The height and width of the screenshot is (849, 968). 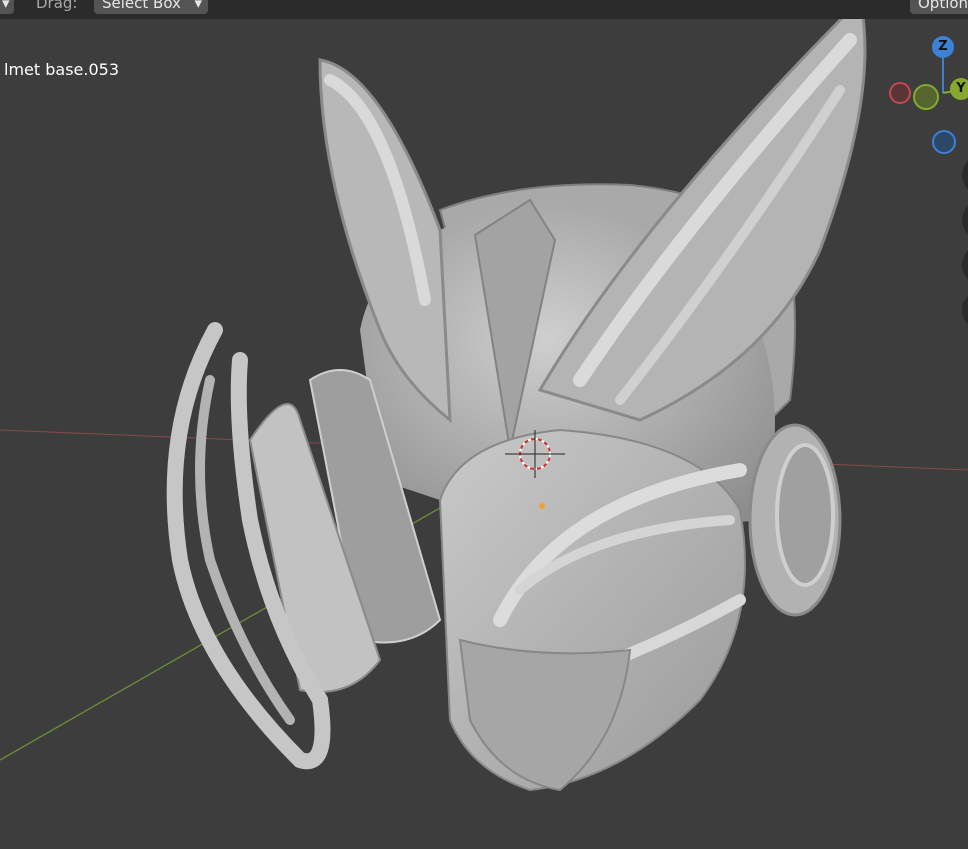 What do you see at coordinates (484, 9) in the screenshot?
I see `viewport-header: ▾ Drag: Select Box ▾ Options` at bounding box center [484, 9].